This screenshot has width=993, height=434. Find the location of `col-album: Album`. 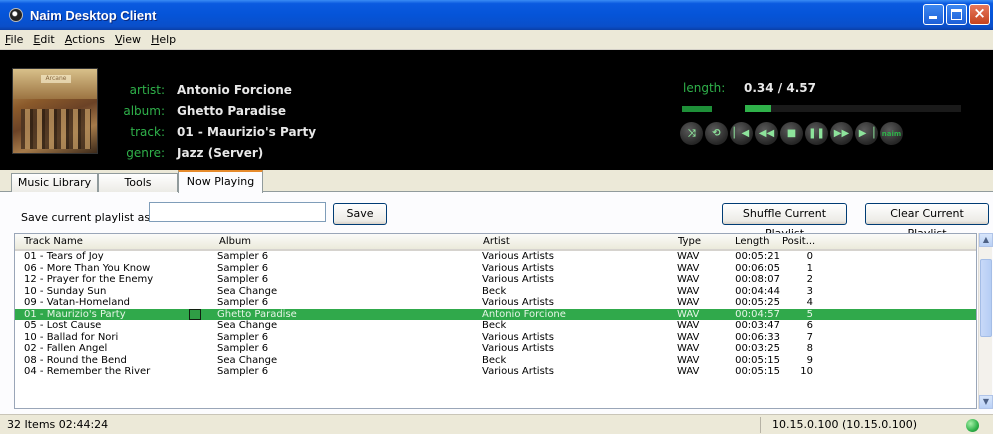

col-album: Album is located at coordinates (235, 241).